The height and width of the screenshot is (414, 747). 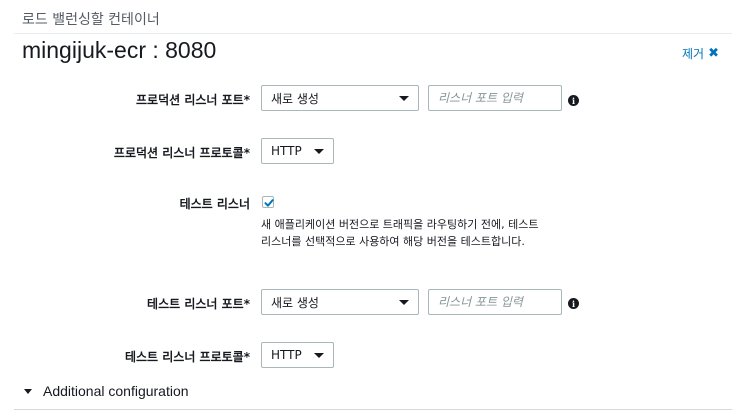 I want to click on remove-button: 제거 ✖, so click(x=700, y=53).